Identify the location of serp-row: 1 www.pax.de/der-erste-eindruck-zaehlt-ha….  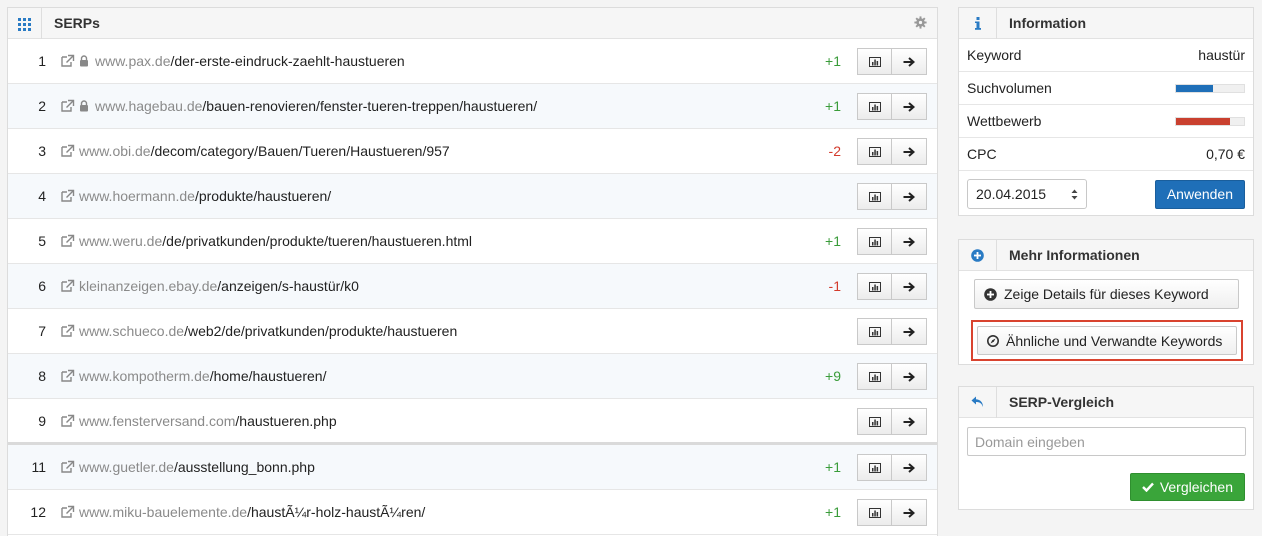
(472, 61).